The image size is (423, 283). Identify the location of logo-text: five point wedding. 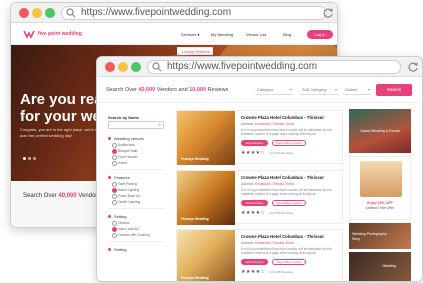
(60, 34).